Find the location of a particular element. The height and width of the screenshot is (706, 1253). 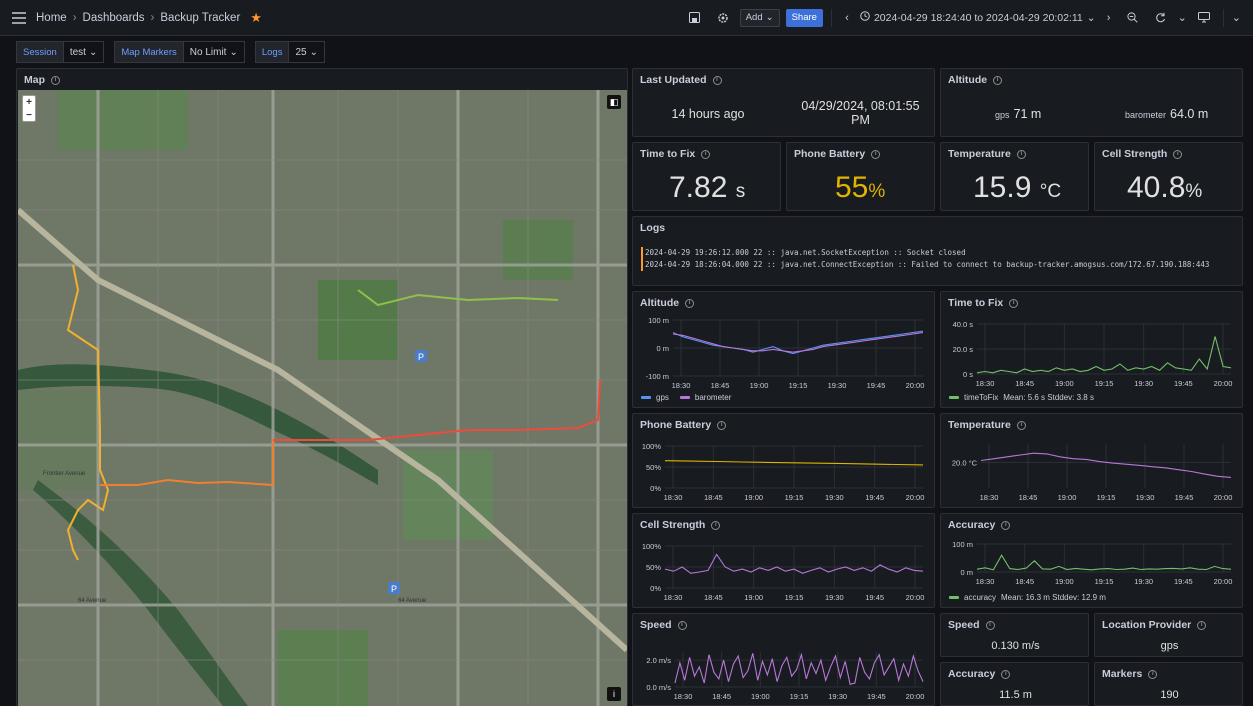

variable-select-map-markers: No Limit ⌄ is located at coordinates (214, 52).